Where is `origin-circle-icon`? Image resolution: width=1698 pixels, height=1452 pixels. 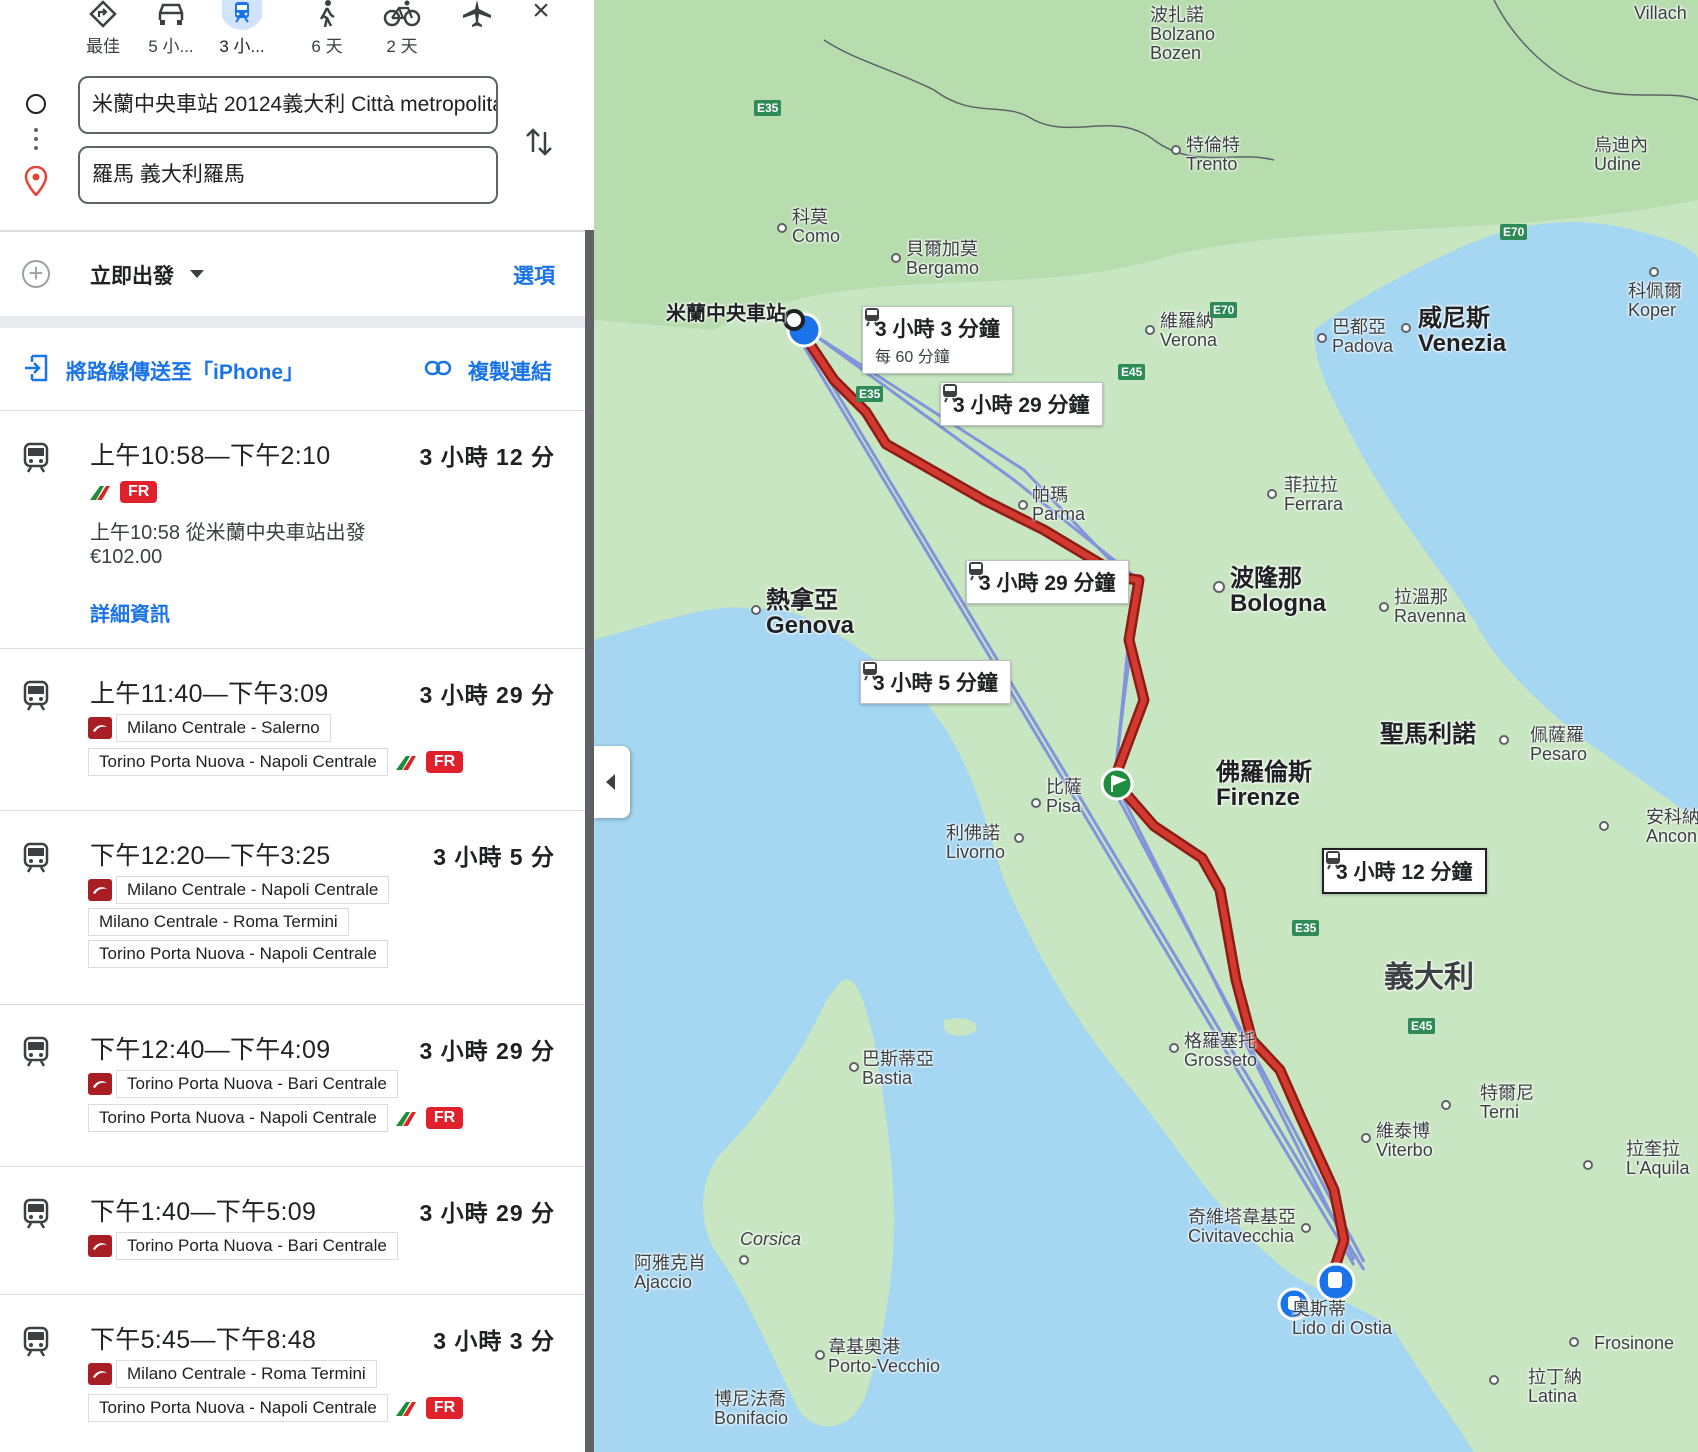
origin-circle-icon is located at coordinates (36, 104).